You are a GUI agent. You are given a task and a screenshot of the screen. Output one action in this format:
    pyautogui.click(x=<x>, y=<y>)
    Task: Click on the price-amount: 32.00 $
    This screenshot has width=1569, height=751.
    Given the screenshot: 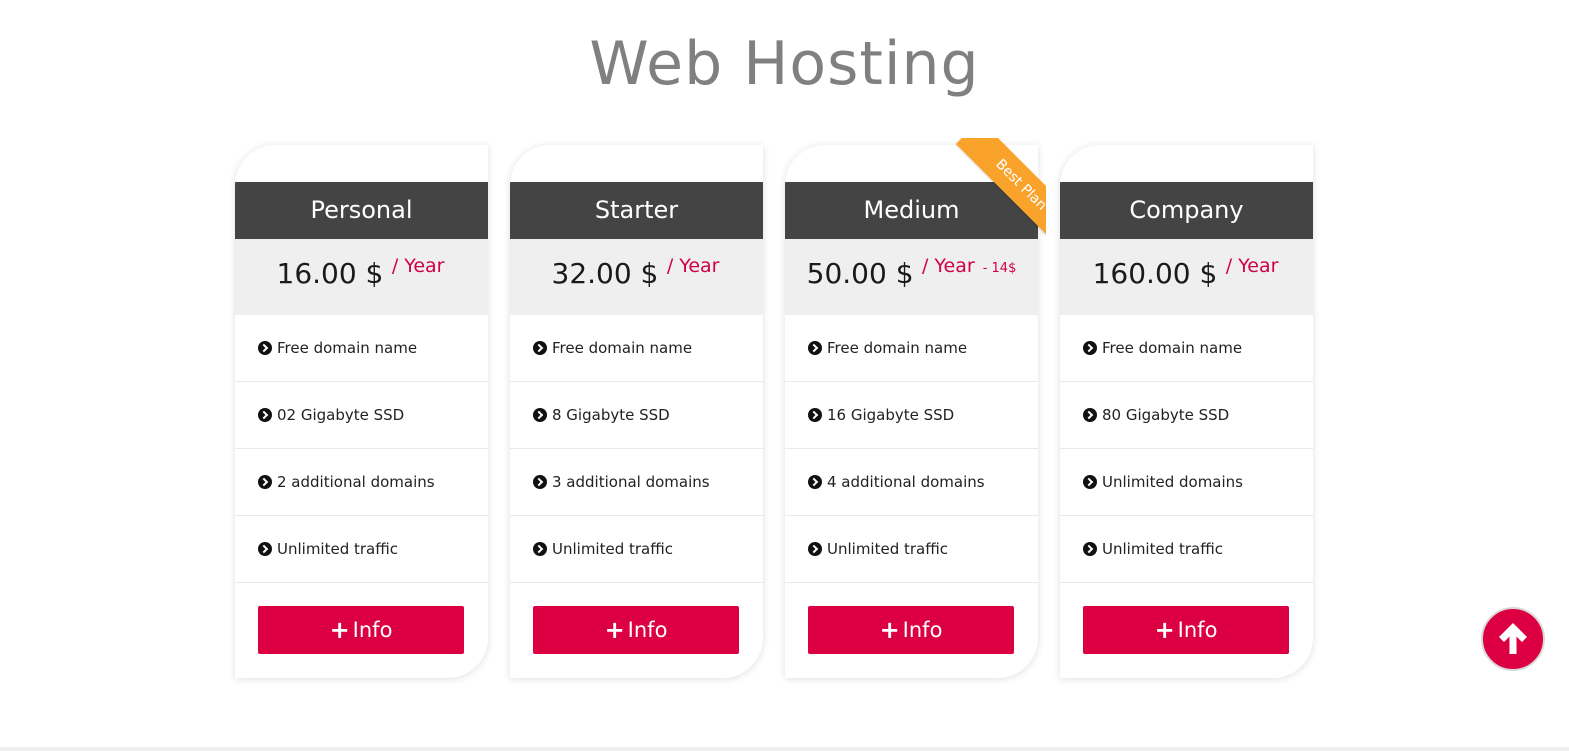 What is the action you would take?
    pyautogui.click(x=605, y=273)
    